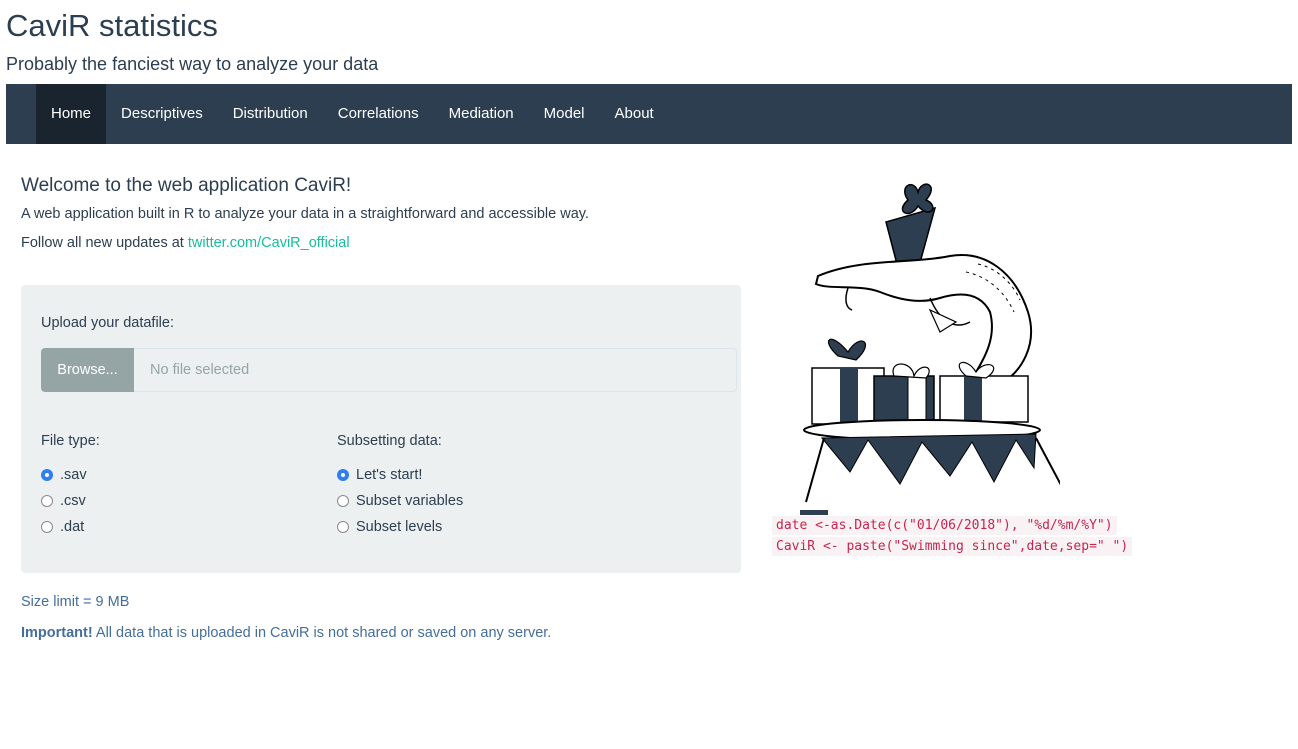 The height and width of the screenshot is (749, 1298). I want to click on file-name-input, so click(435, 370).